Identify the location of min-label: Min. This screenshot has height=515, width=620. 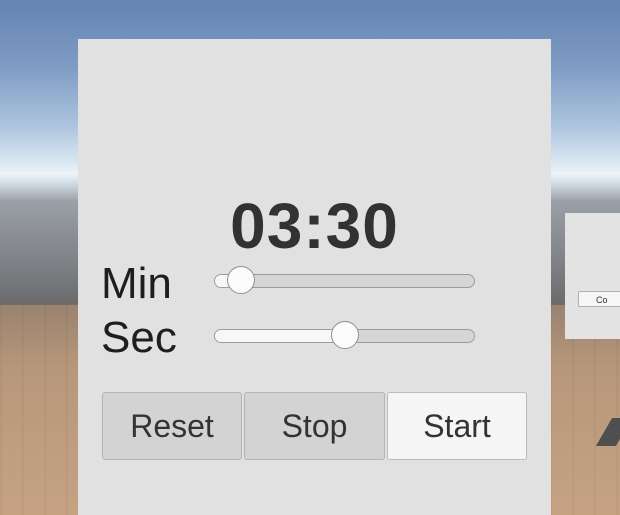
(136, 283).